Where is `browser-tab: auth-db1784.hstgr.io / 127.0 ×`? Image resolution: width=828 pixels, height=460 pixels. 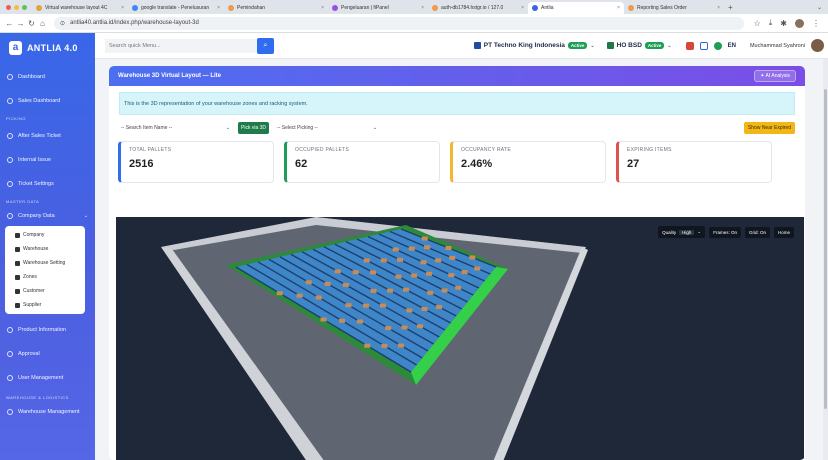 browser-tab: auth-db1784.hstgr.io / 127.0 × is located at coordinates (478, 8).